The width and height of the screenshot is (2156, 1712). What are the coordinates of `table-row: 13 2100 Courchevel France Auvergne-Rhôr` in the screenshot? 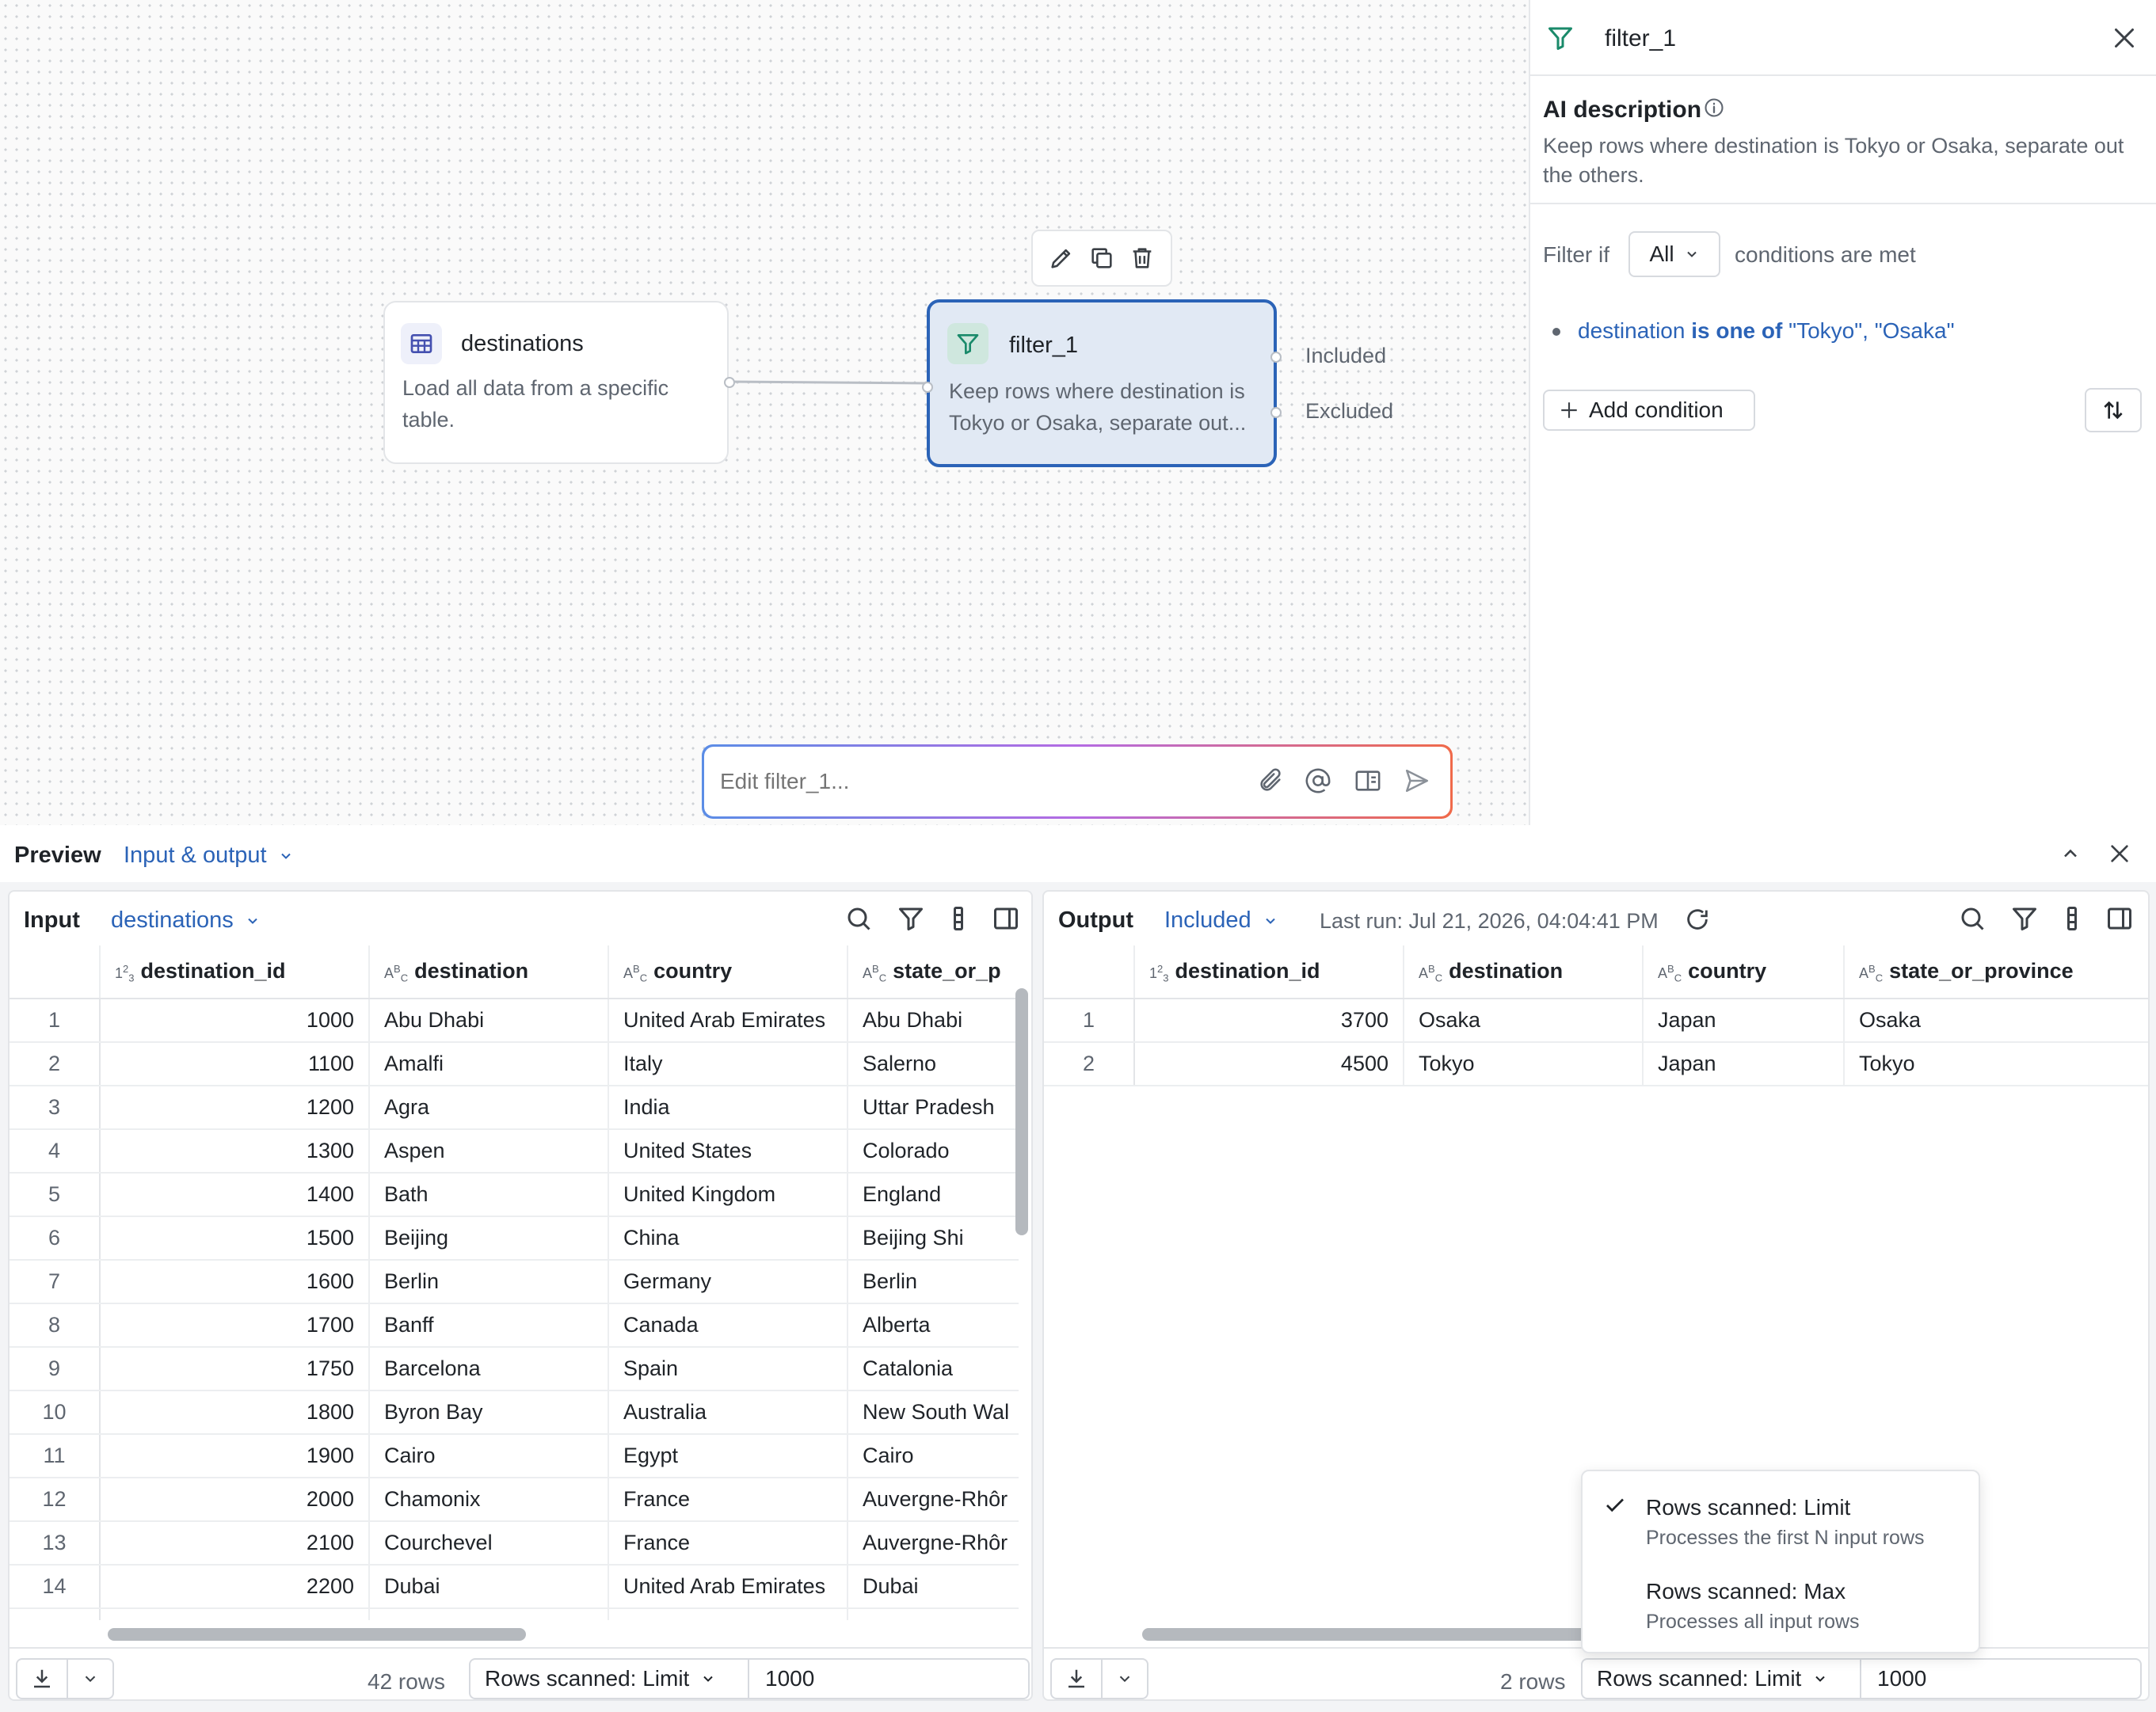 It's located at (514, 1543).